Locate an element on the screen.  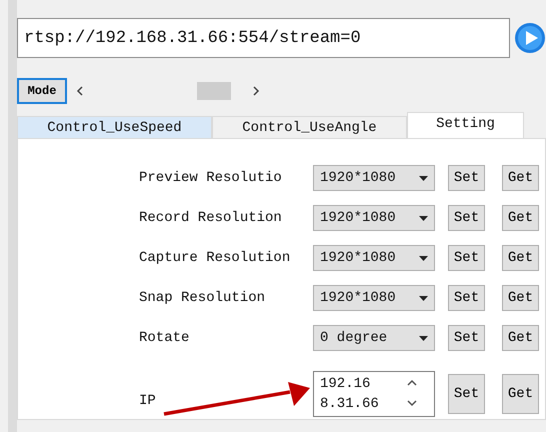
scroll-thumb is located at coordinates (214, 91).